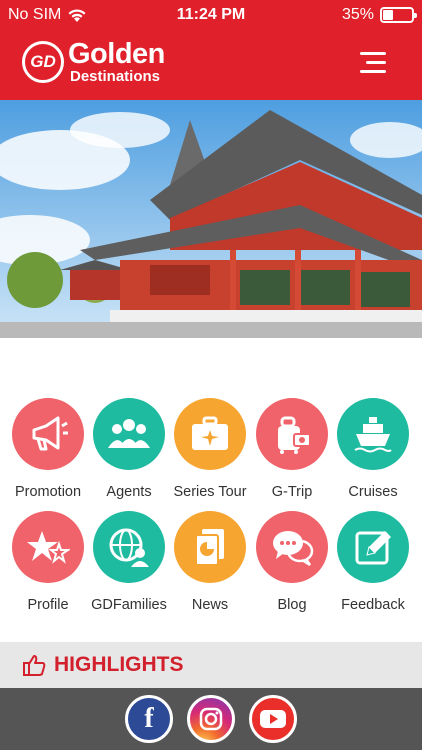 The height and width of the screenshot is (750, 422). I want to click on people-icon, so click(129, 433).